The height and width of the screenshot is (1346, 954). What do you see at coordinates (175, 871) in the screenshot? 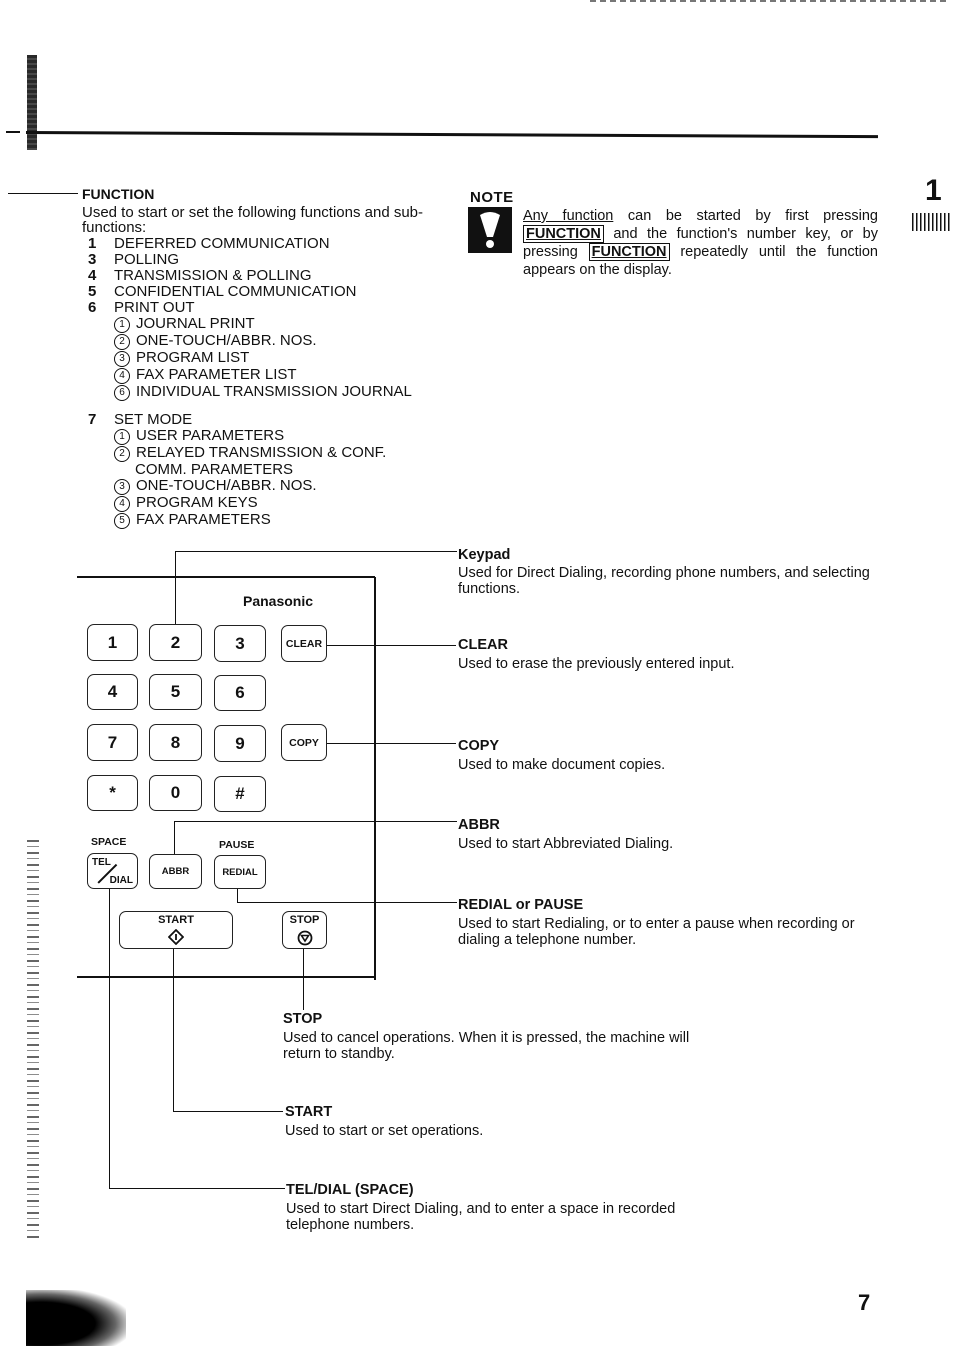
I see `abbr-key: ABBR` at bounding box center [175, 871].